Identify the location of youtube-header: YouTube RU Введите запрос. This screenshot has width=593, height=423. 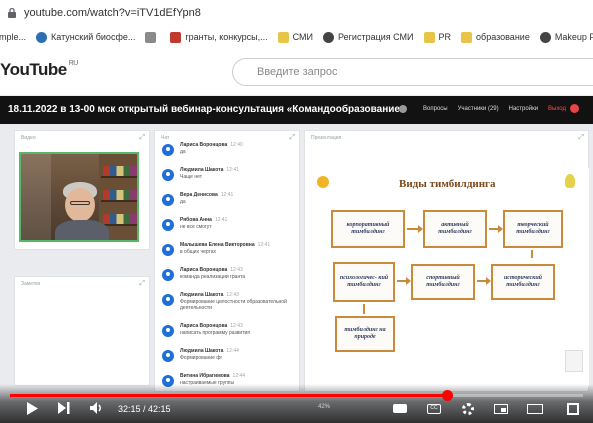
(296, 72).